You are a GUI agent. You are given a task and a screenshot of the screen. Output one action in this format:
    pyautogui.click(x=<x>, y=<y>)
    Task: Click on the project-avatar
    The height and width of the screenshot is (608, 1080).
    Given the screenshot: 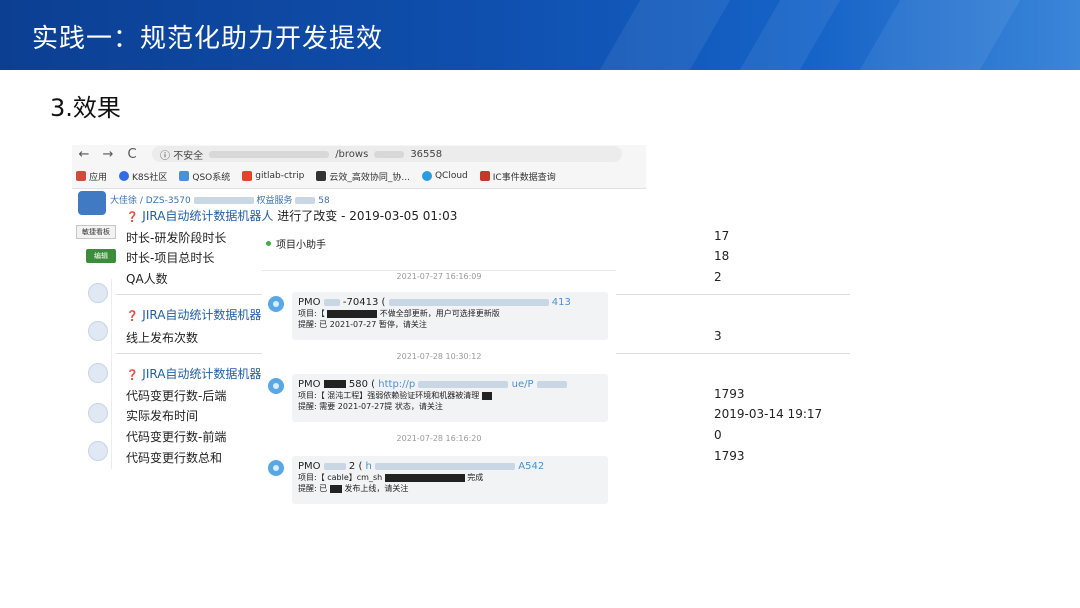 What is the action you would take?
    pyautogui.click(x=92, y=203)
    